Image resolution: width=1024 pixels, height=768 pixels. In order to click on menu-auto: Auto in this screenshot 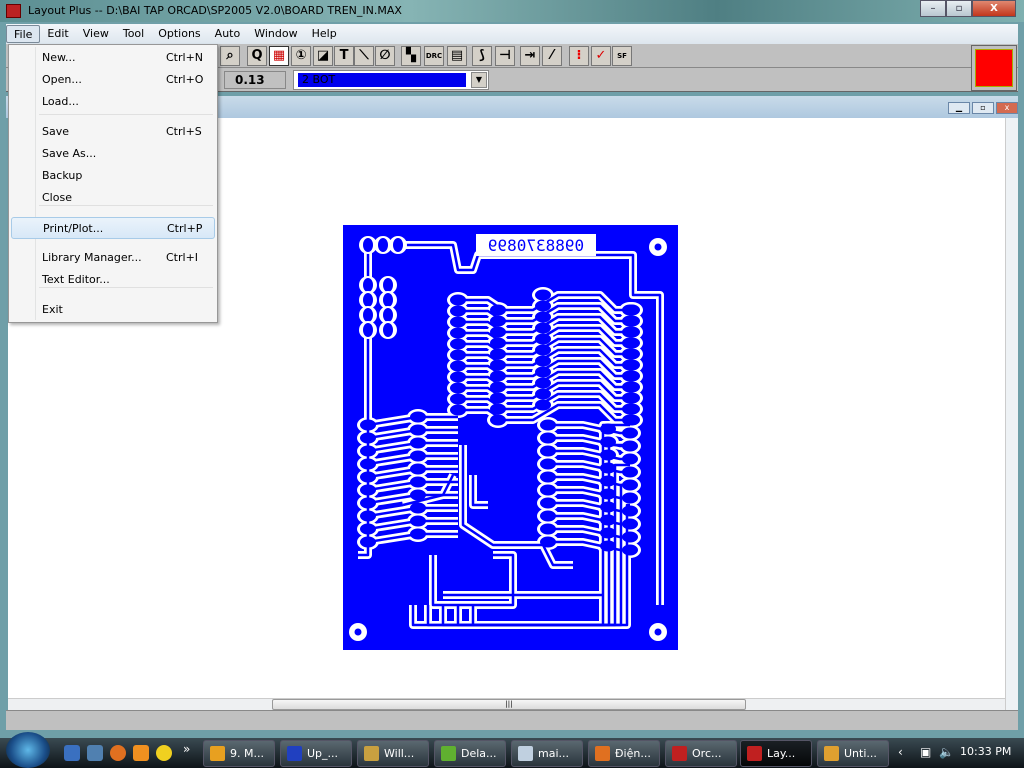, I will do `click(228, 34)`.